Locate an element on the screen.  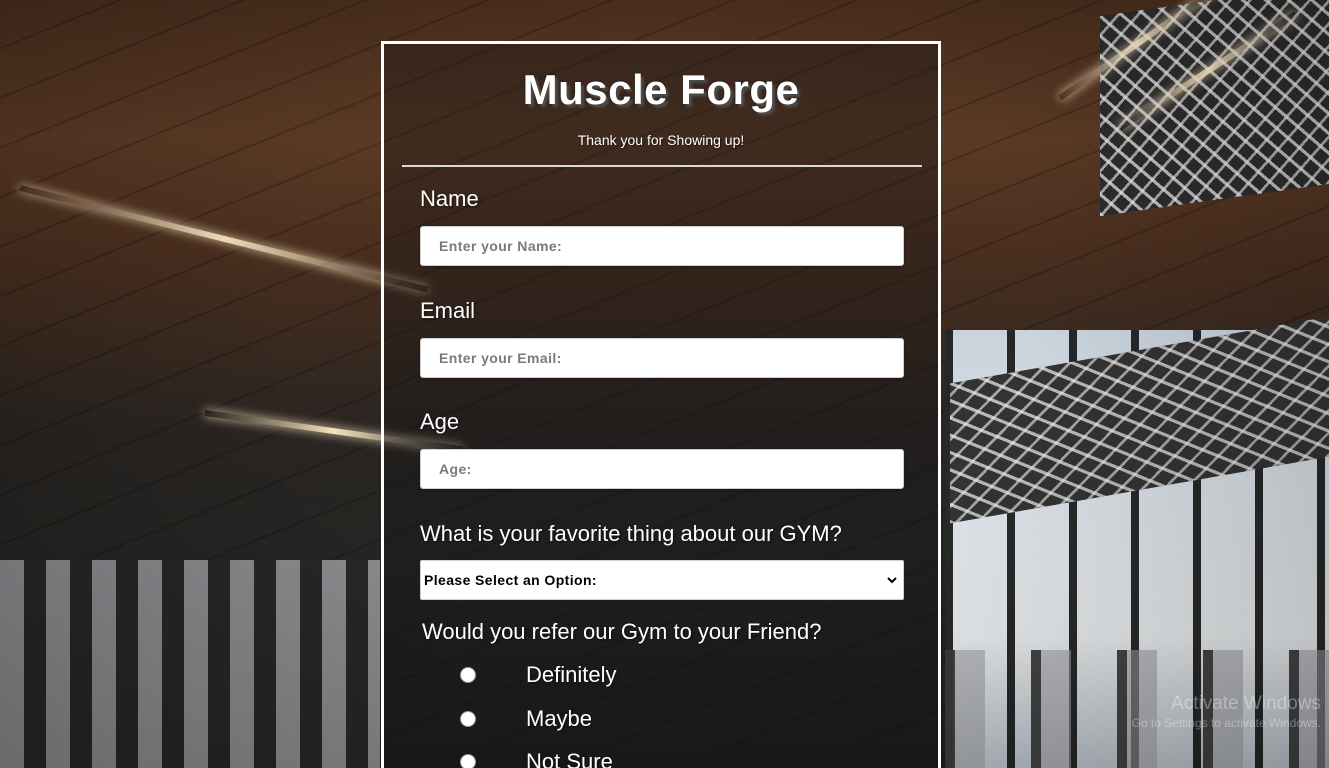
page-title: Muscle Forge is located at coordinates (661, 89).